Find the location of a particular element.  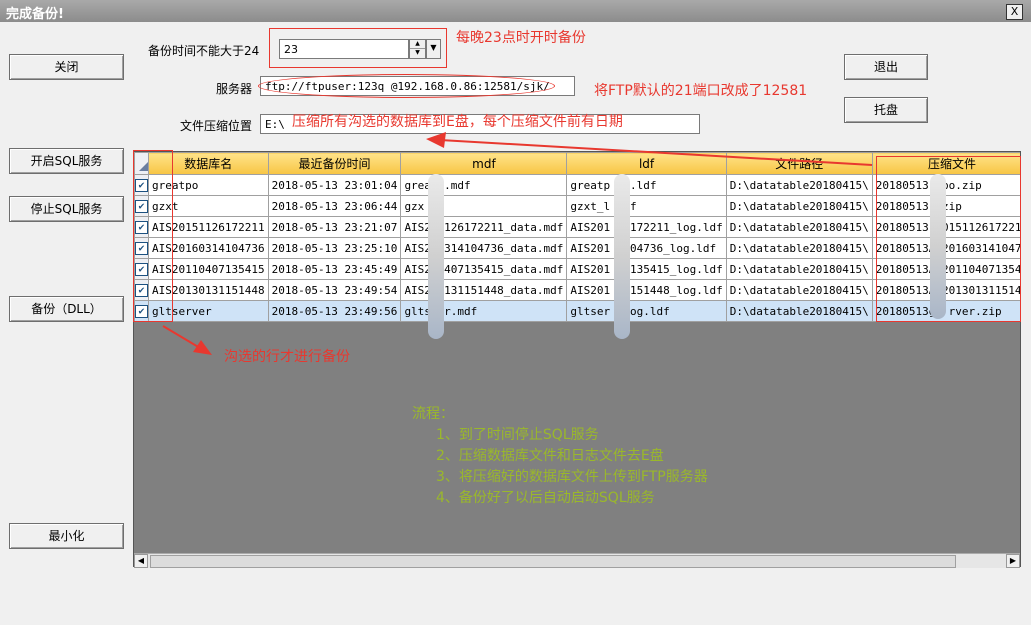

flow-title: 流程： is located at coordinates (433, 414).